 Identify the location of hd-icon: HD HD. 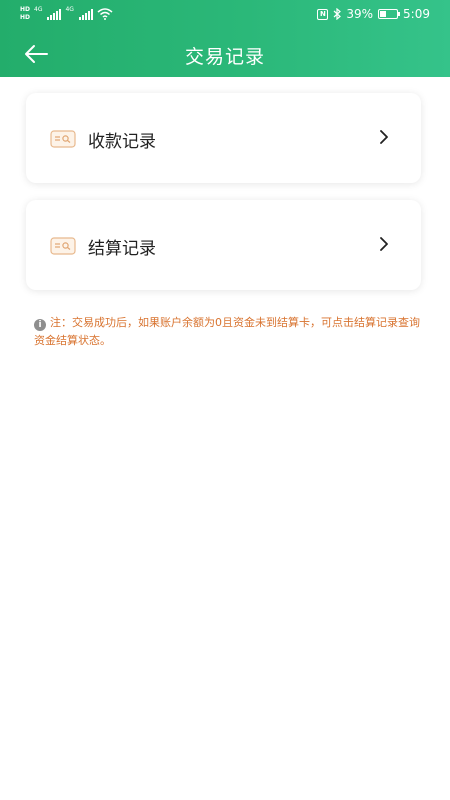
(25, 14).